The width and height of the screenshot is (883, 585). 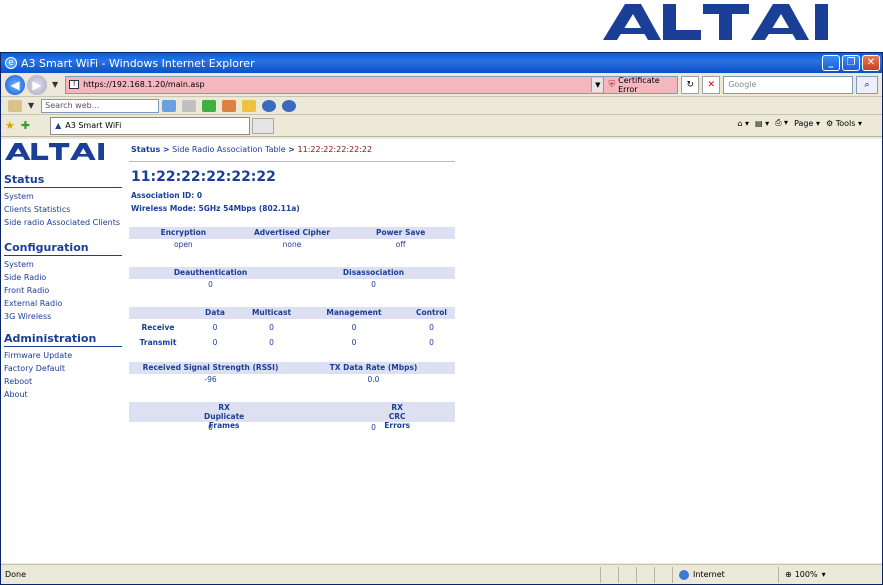 I want to click on settings-icon, so click(x=269, y=105).